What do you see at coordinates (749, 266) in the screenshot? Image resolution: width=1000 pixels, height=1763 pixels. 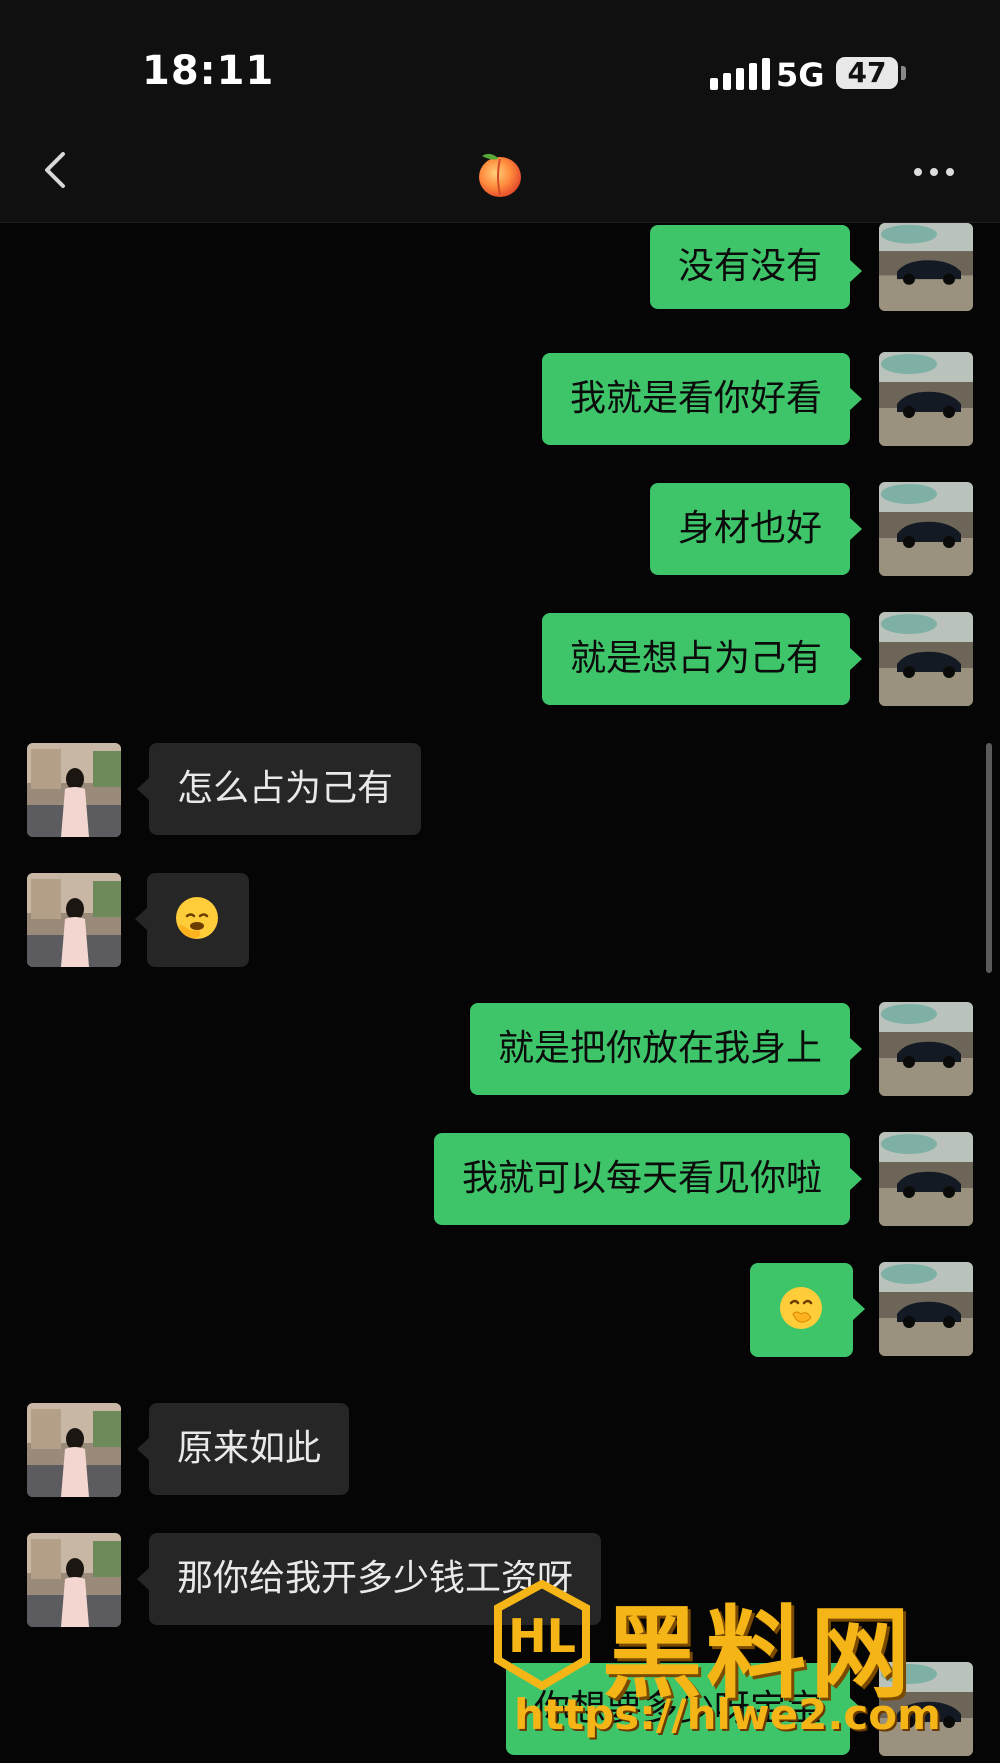 I see `message-text: 没有没有` at bounding box center [749, 266].